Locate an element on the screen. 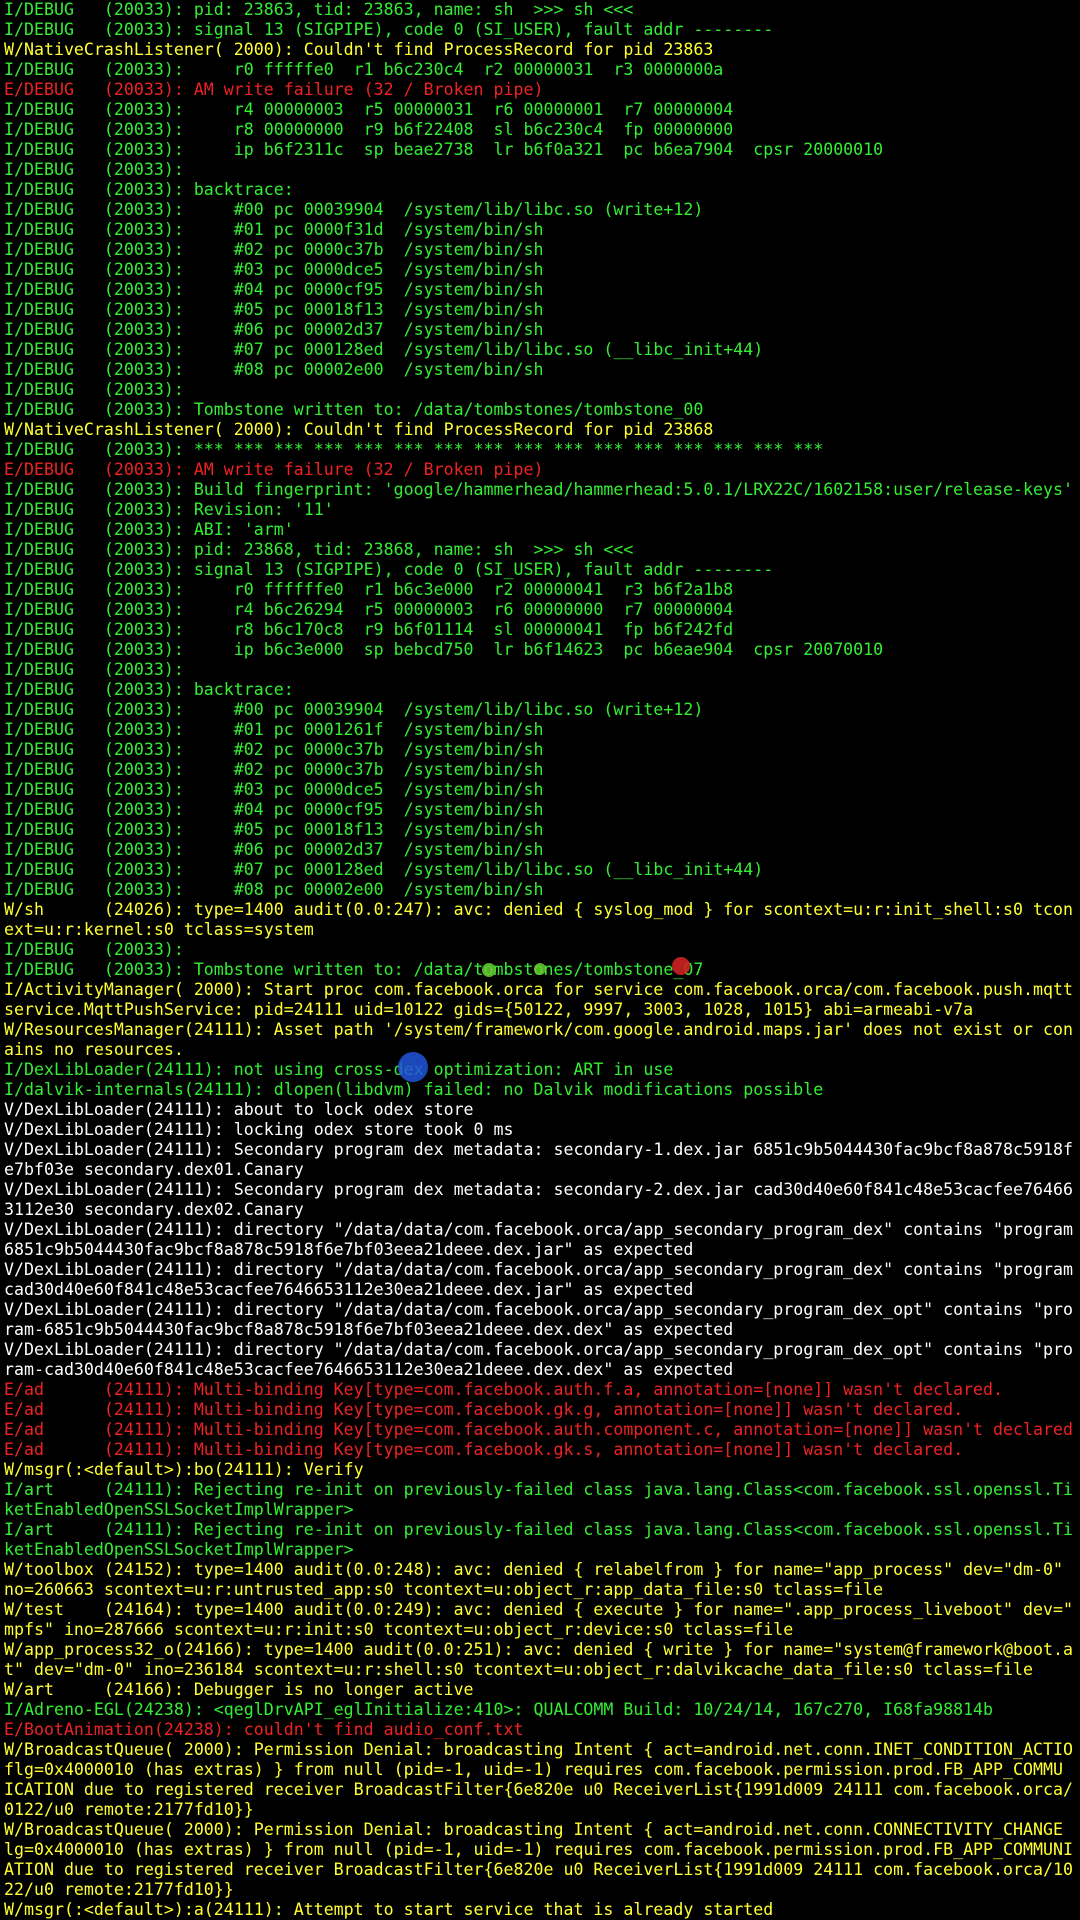 The width and height of the screenshot is (1080, 1920). log-line: W/msgr(:<default>):bo(24111): Verify is located at coordinates (184, 1469).